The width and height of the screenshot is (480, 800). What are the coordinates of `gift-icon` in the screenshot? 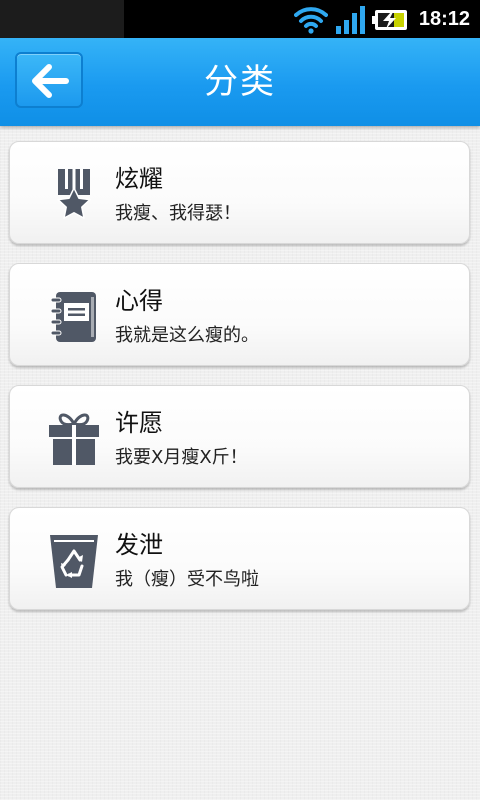 It's located at (74, 439).